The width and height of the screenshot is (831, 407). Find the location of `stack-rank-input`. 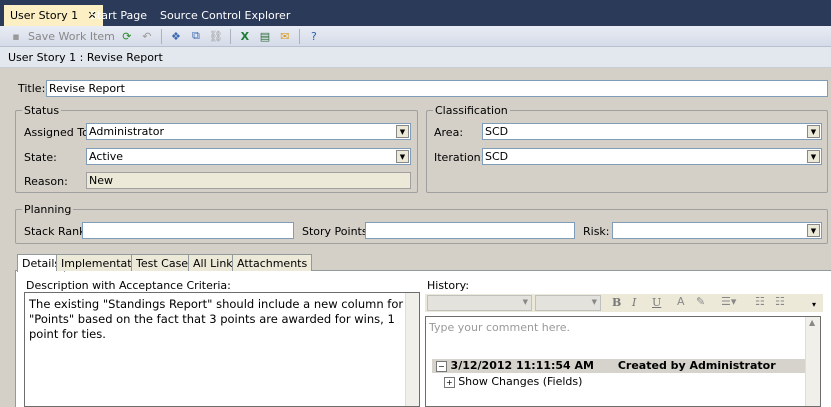

stack-rank-input is located at coordinates (188, 230).